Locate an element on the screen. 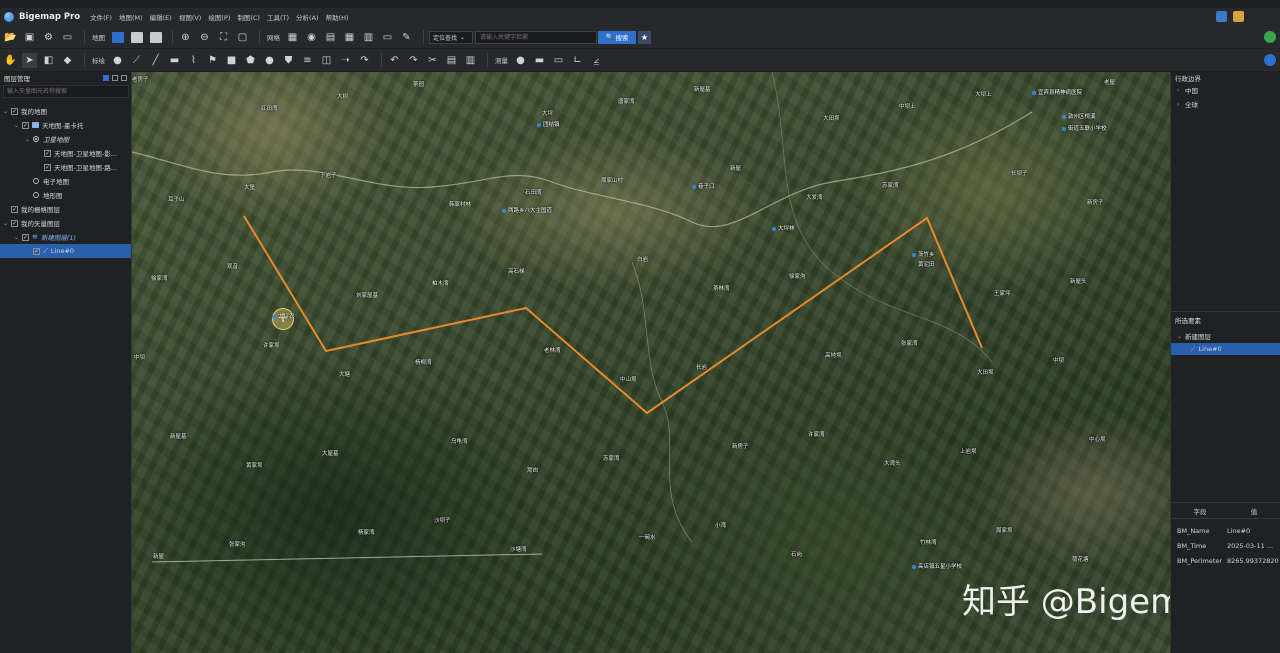 The height and width of the screenshot is (653, 1280). clipboard-icon: ▥ is located at coordinates (470, 60).